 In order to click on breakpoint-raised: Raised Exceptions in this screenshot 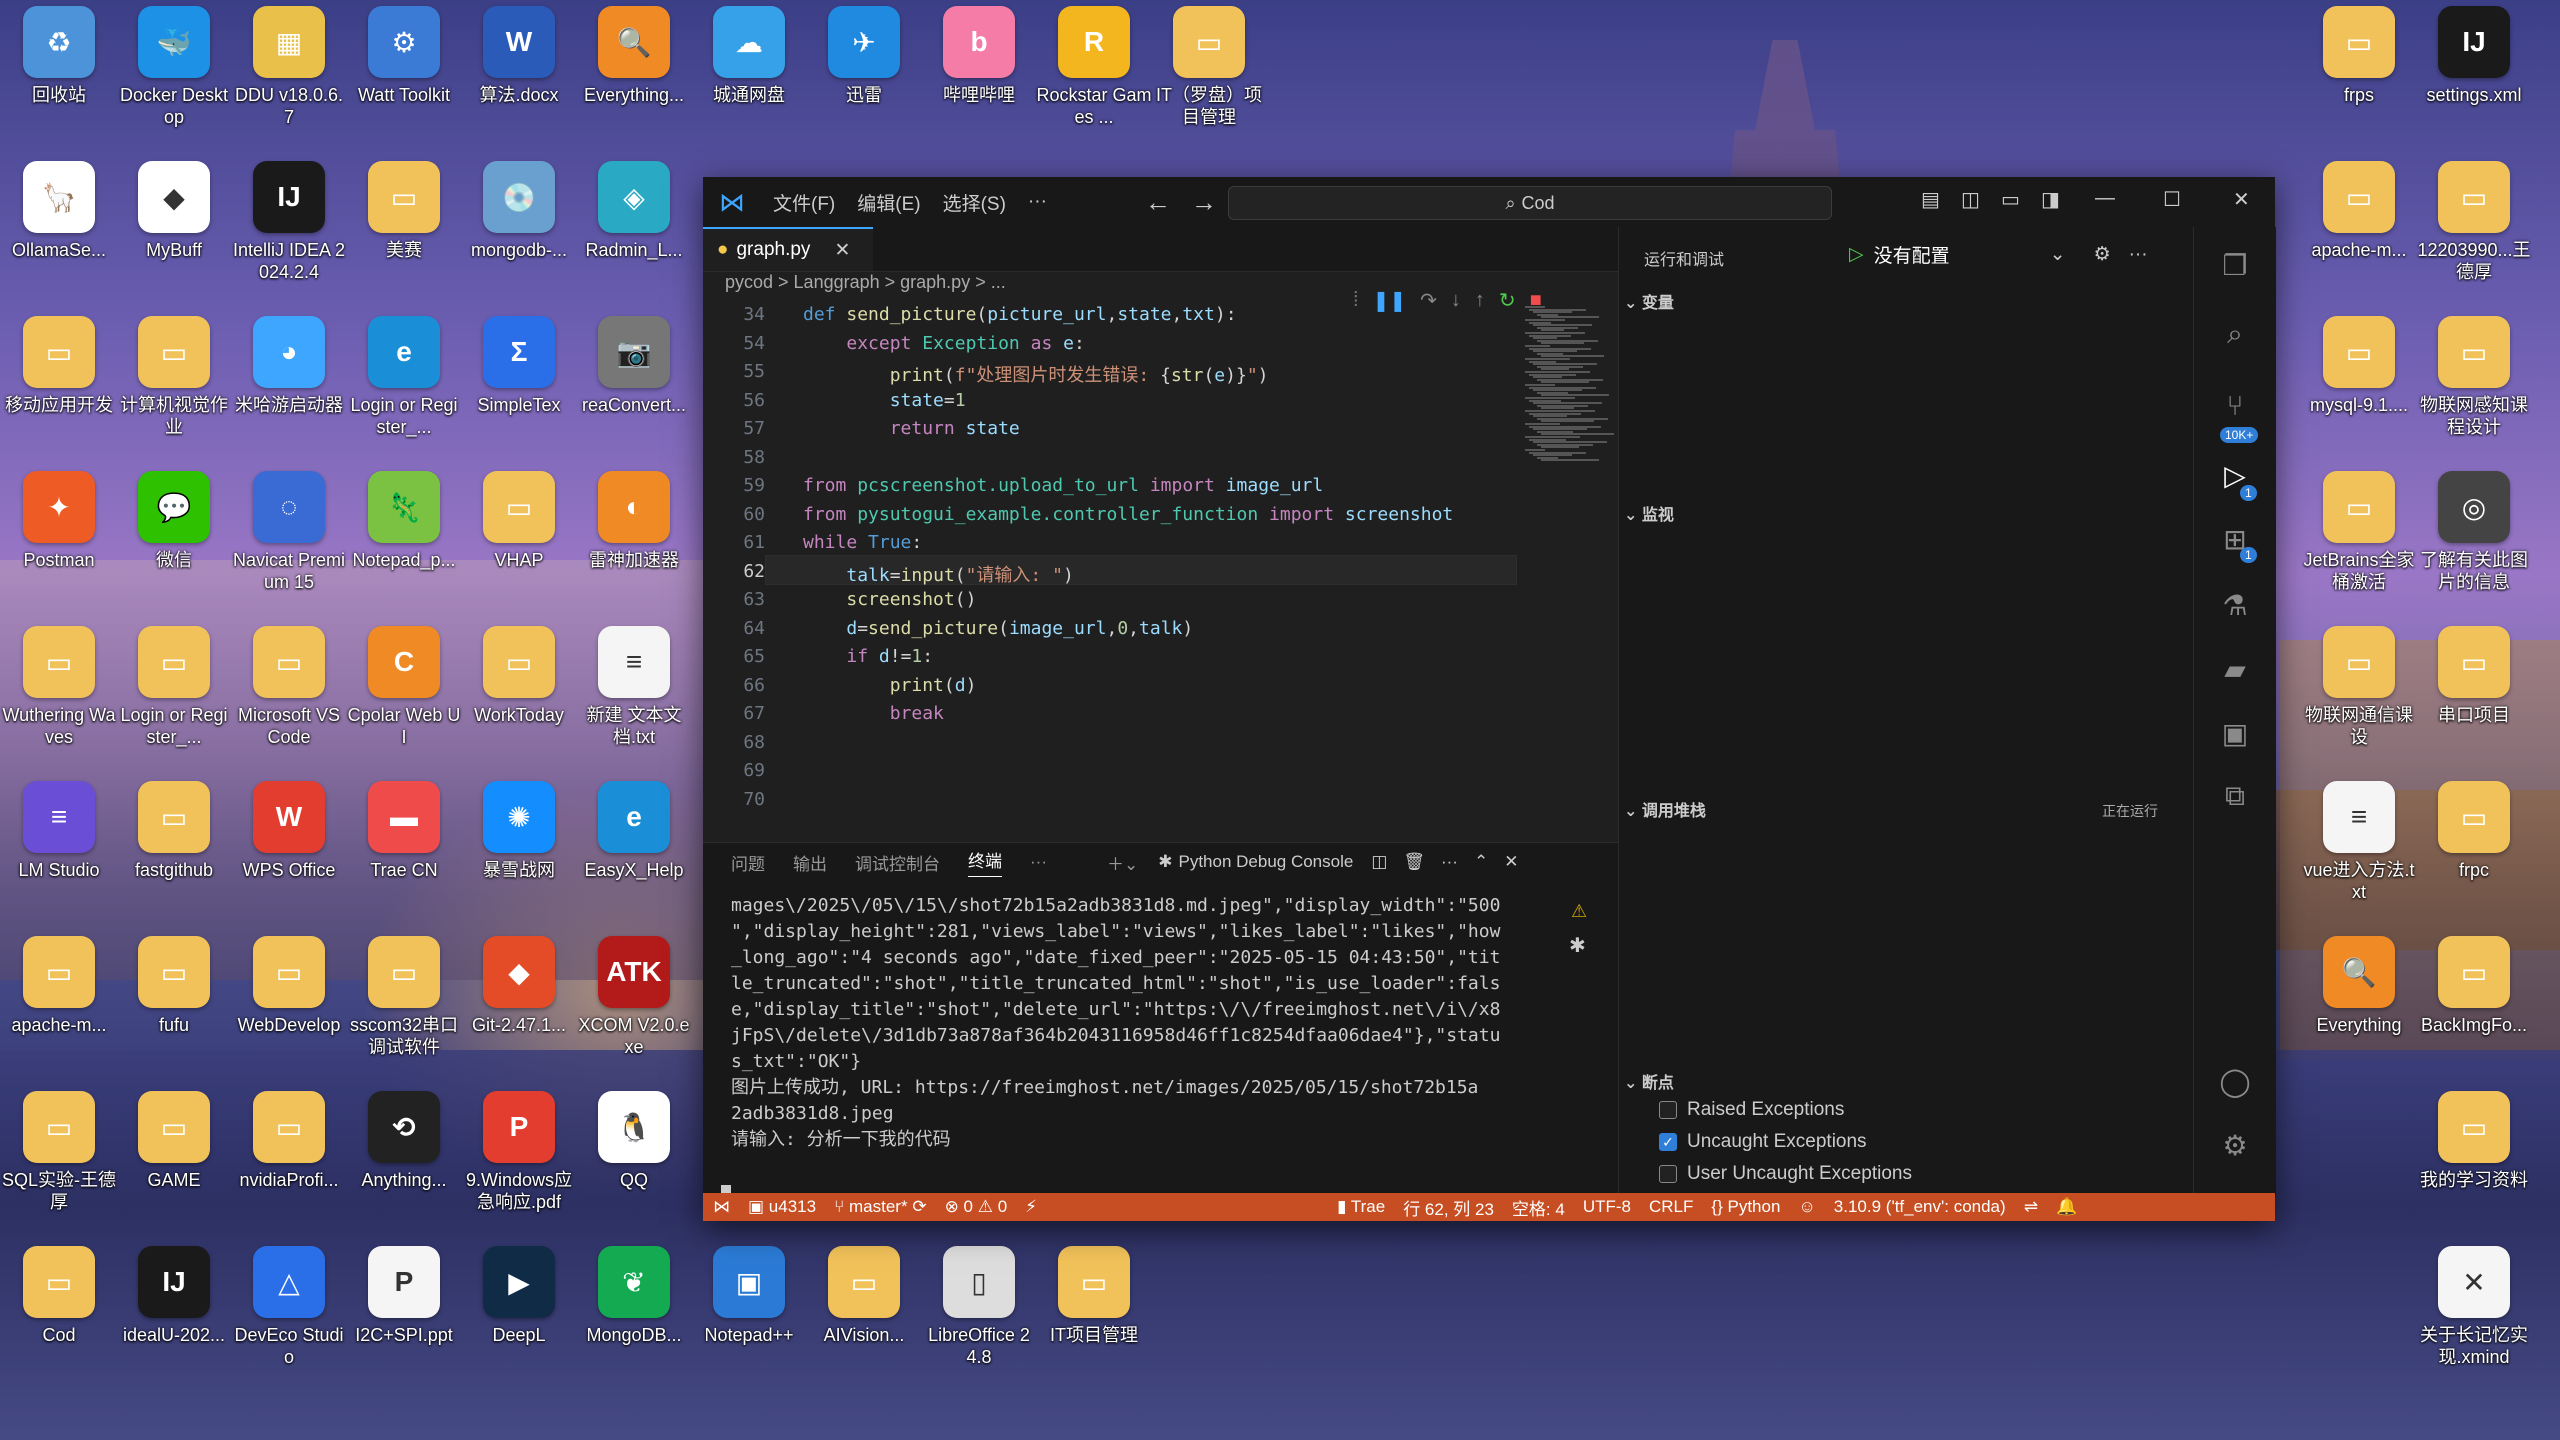, I will do `click(1751, 1110)`.